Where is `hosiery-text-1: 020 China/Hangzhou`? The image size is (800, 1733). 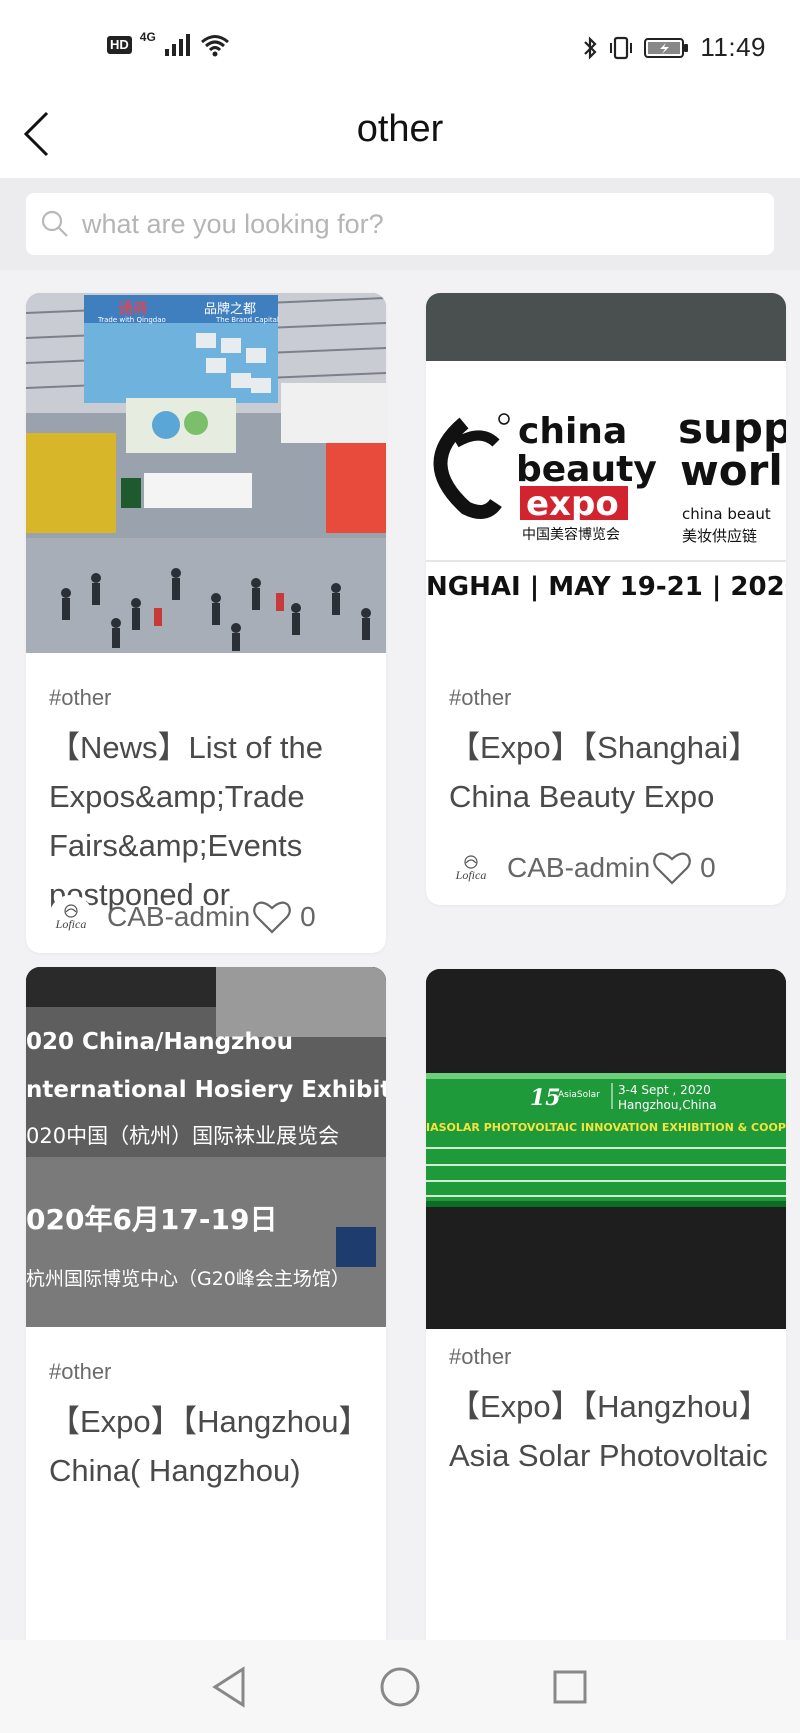
hosiery-text-1: 020 China/Hangzhou is located at coordinates (159, 1042).